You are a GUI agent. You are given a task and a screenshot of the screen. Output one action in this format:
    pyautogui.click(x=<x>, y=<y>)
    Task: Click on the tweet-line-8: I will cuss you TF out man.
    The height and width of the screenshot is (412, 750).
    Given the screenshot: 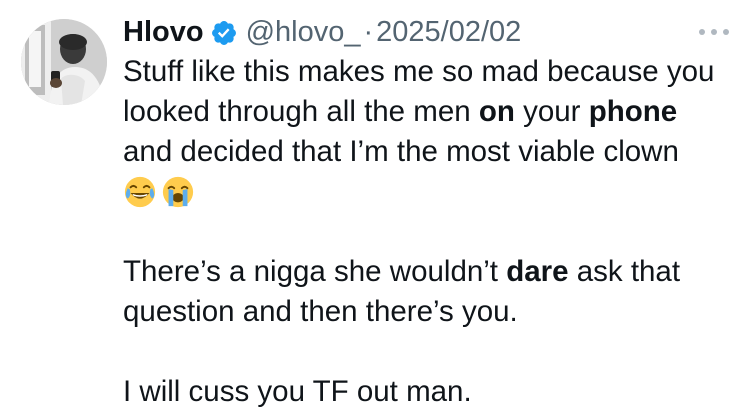 What is the action you would take?
    pyautogui.click(x=297, y=391)
    